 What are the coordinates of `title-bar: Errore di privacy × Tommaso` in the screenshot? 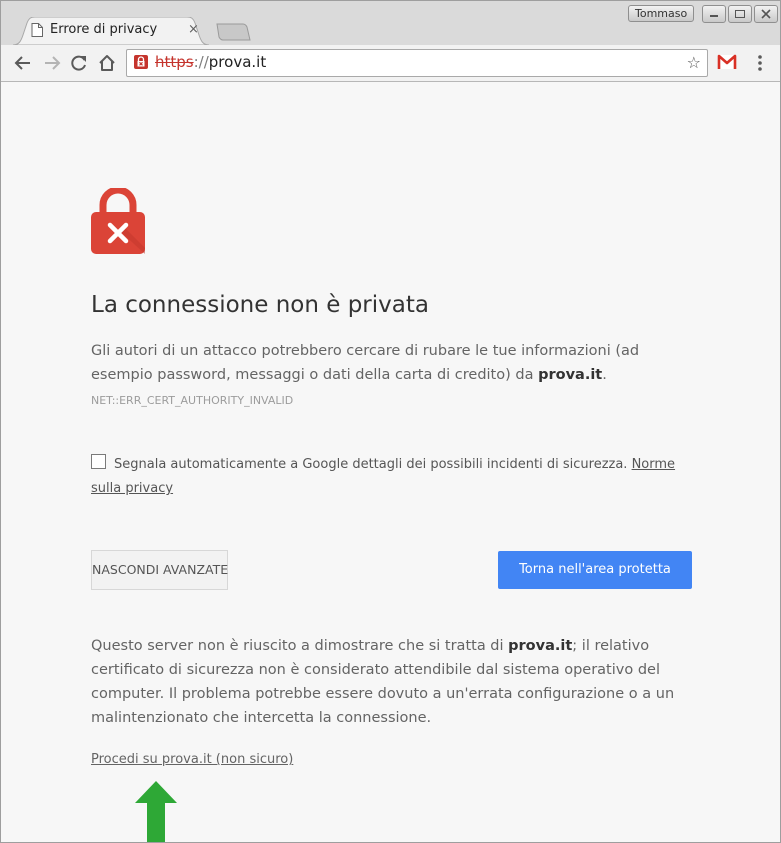 It's located at (390, 23).